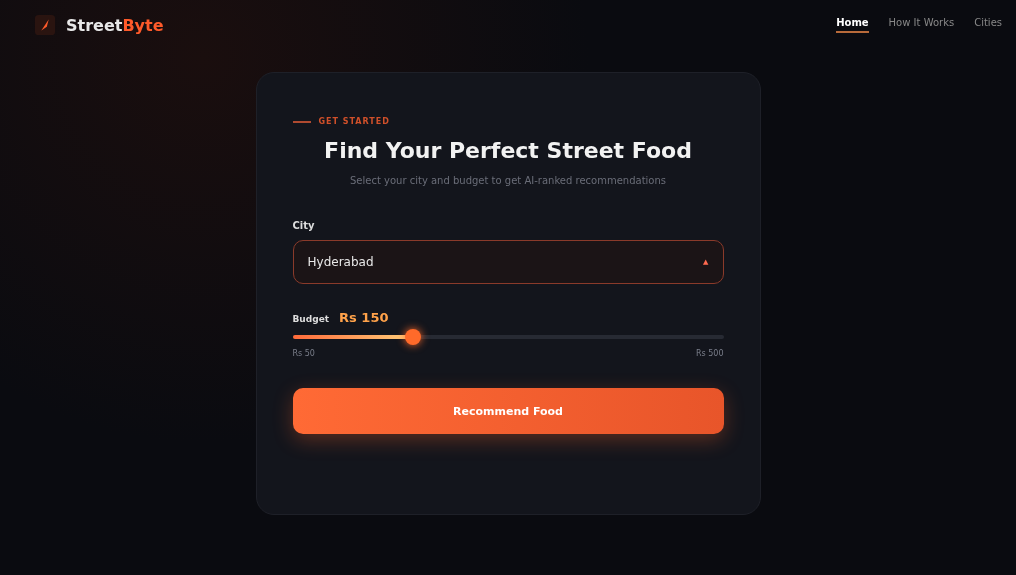 The width and height of the screenshot is (1016, 575). What do you see at coordinates (921, 25) in the screenshot?
I see `nav-link: How It Works` at bounding box center [921, 25].